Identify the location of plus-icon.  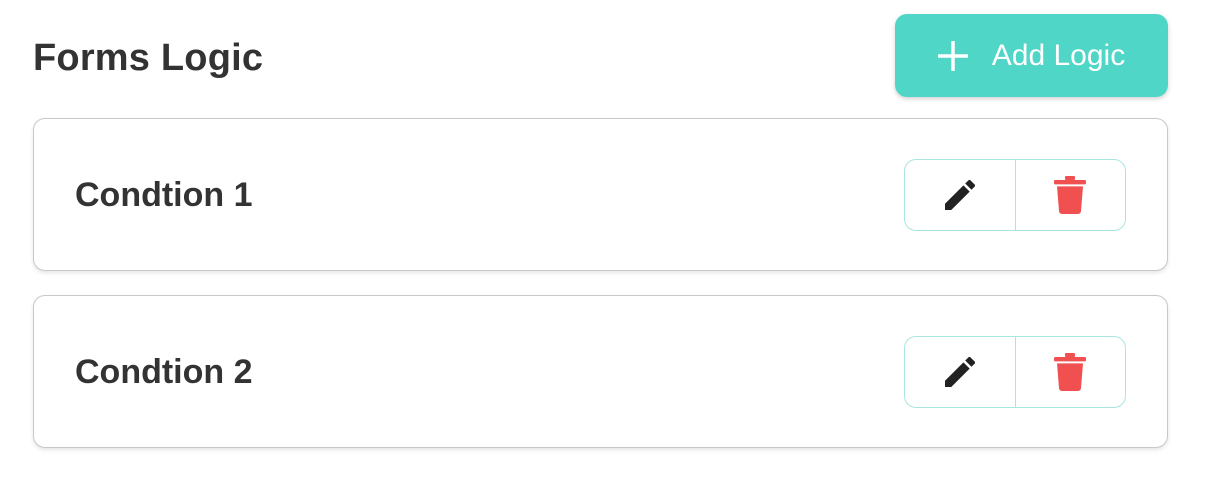
(953, 55).